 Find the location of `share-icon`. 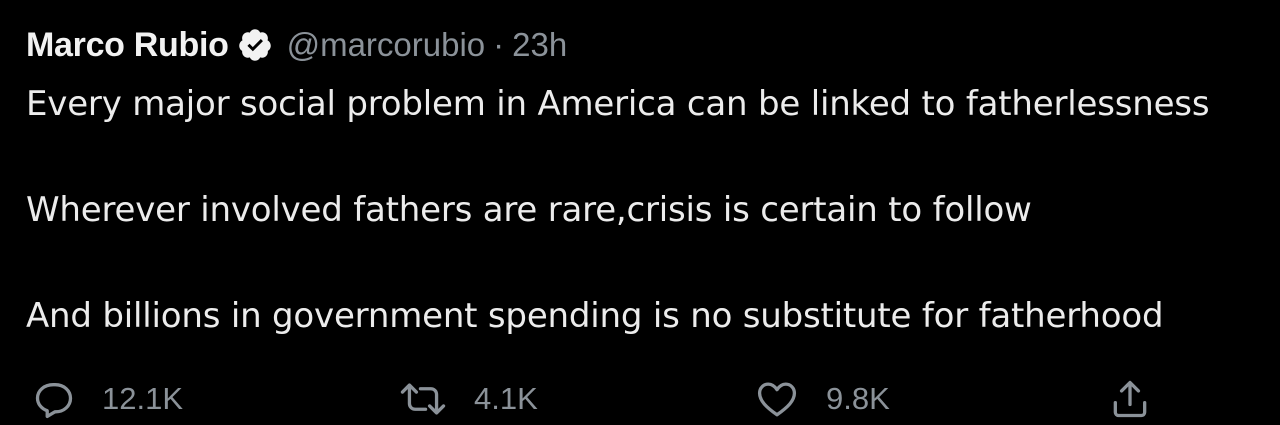

share-icon is located at coordinates (1130, 399).